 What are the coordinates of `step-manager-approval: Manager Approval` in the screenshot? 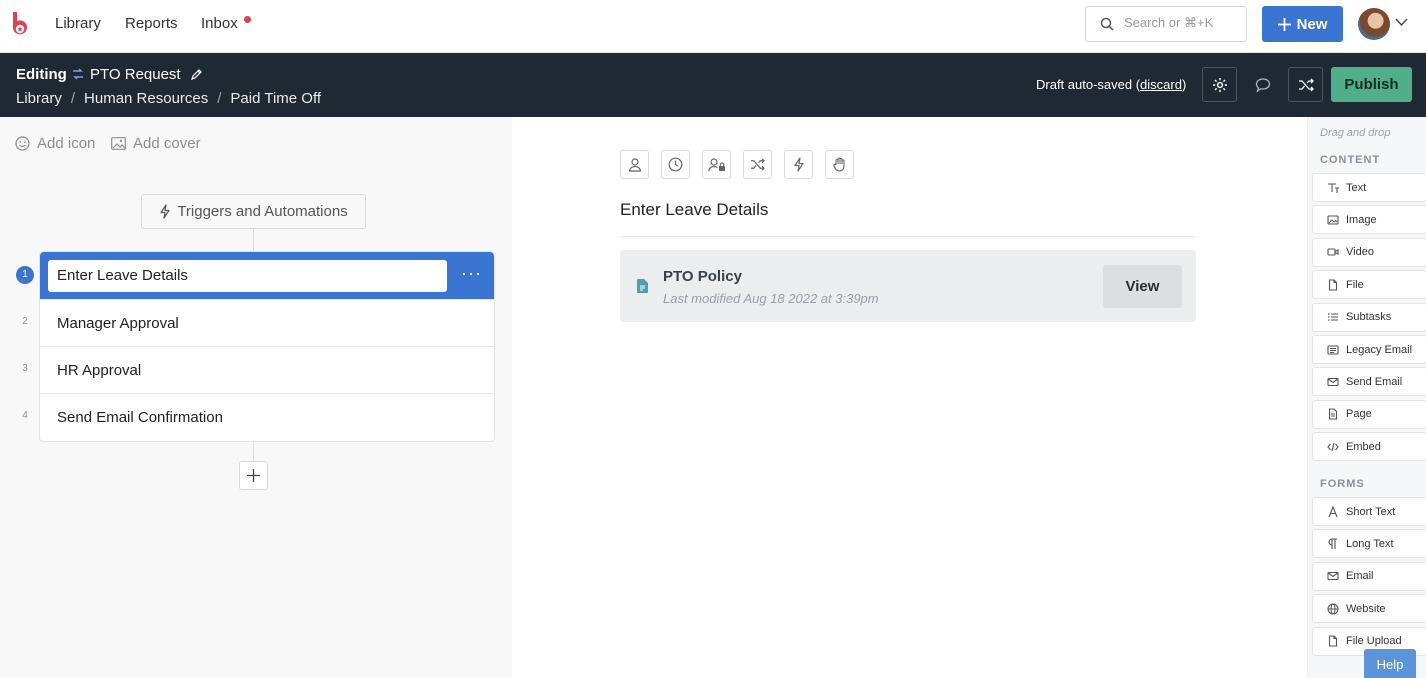 It's located at (267, 323).